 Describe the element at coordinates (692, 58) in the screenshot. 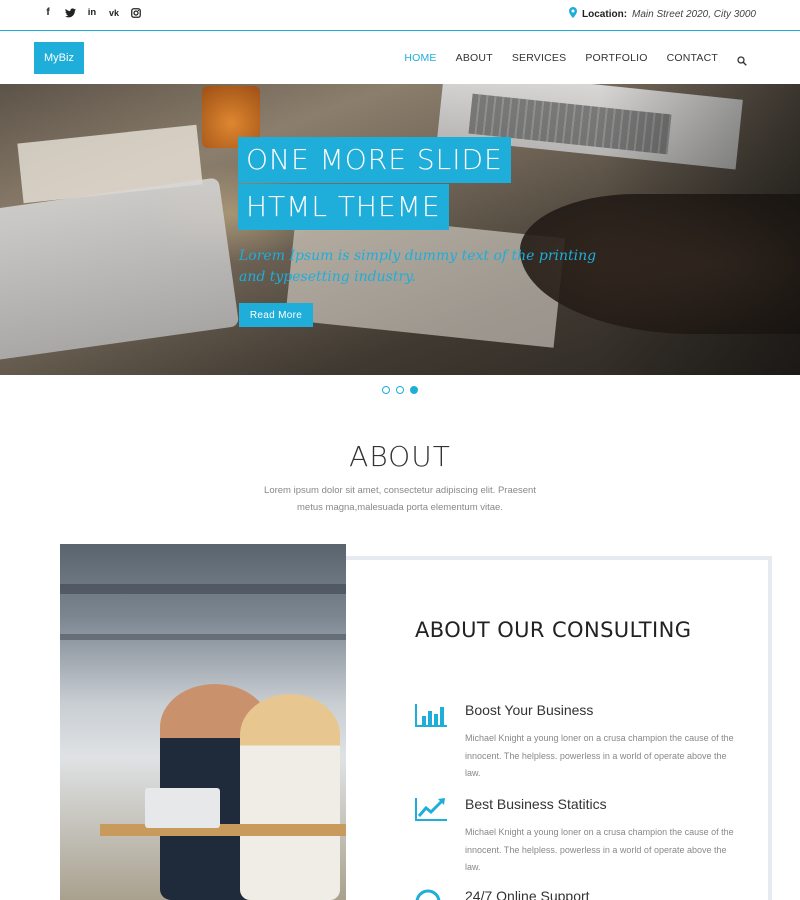

I see `nav-contact: CONTACT` at that location.